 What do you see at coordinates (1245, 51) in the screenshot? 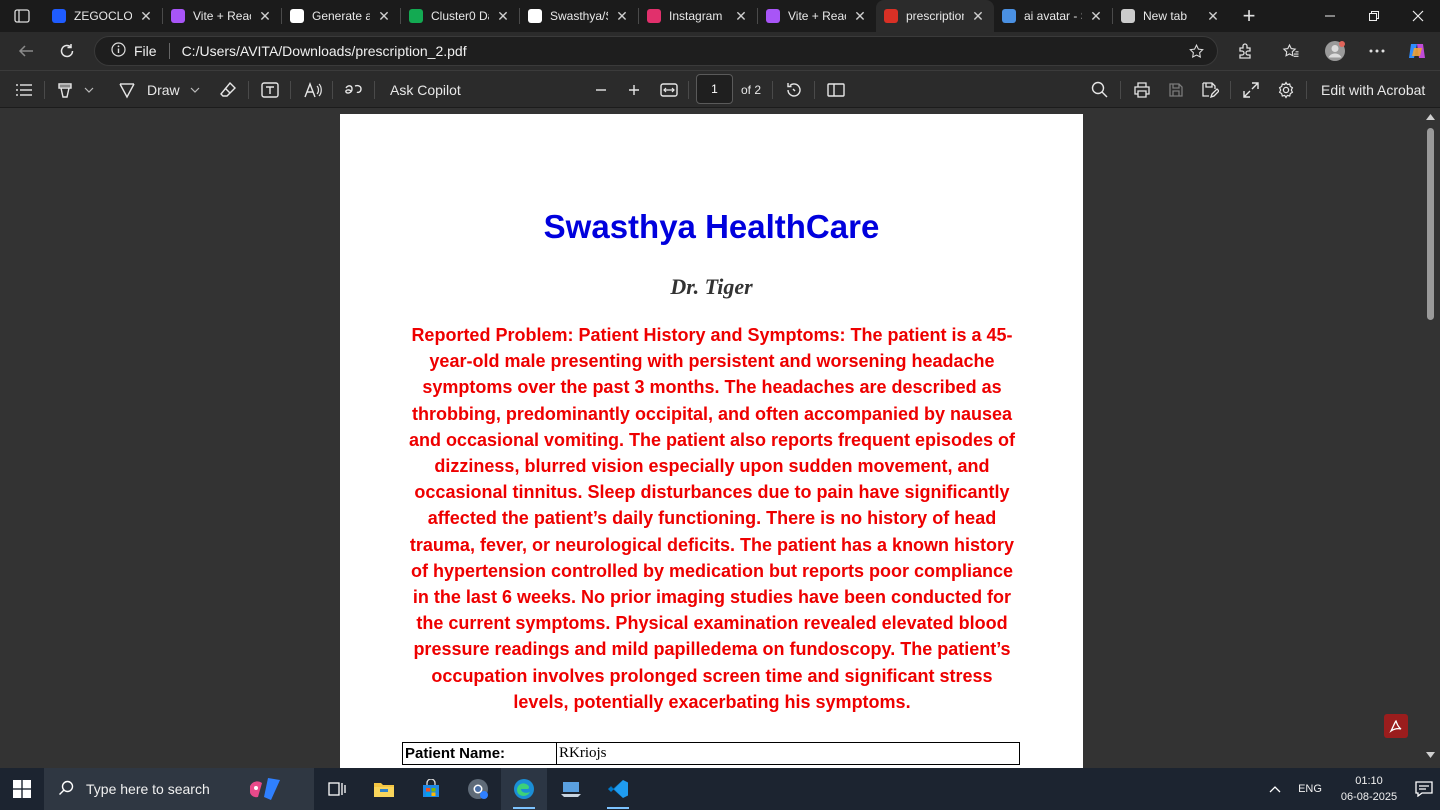
I see `extensions-icon` at bounding box center [1245, 51].